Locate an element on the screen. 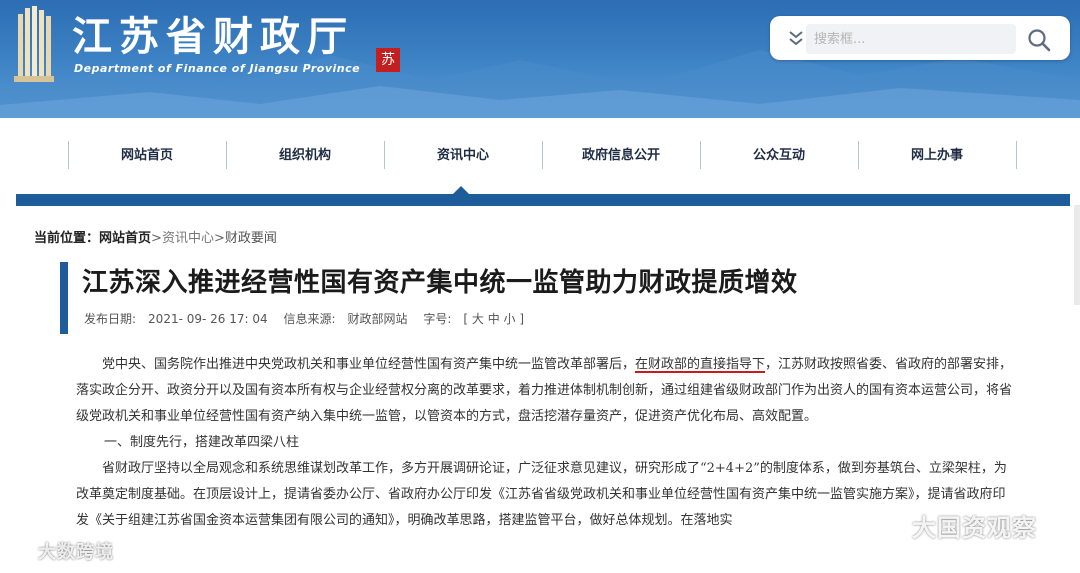 The width and height of the screenshot is (1080, 573). source-value: 财政部网站 is located at coordinates (377, 319).